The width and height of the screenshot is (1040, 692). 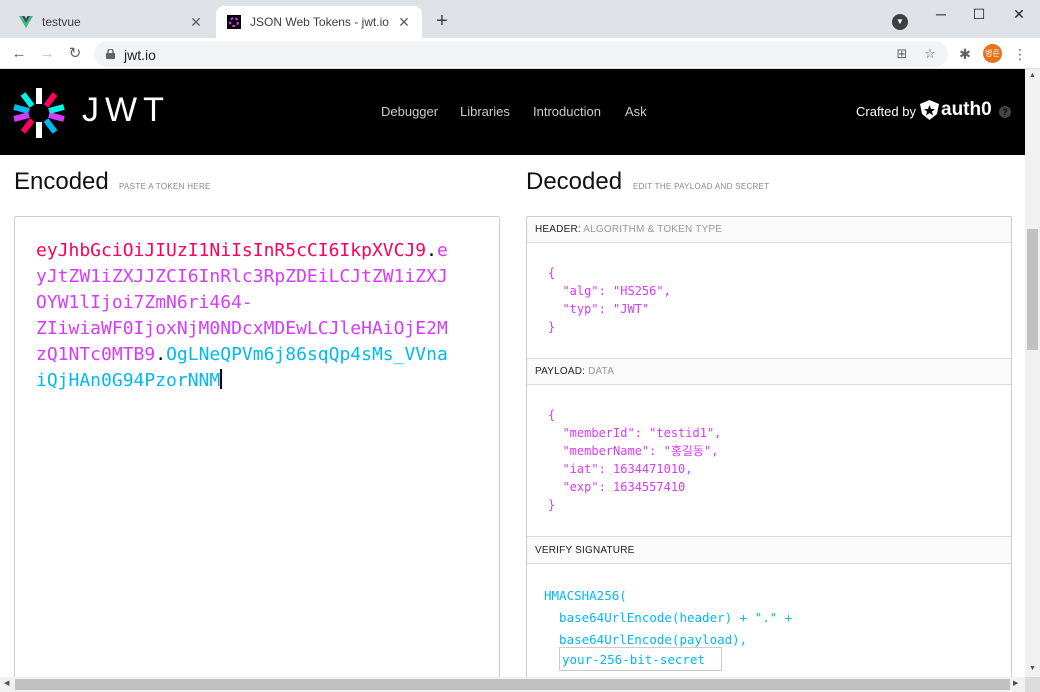 I want to click on browser-tab-testvue: testvue ✕, so click(x=111, y=22).